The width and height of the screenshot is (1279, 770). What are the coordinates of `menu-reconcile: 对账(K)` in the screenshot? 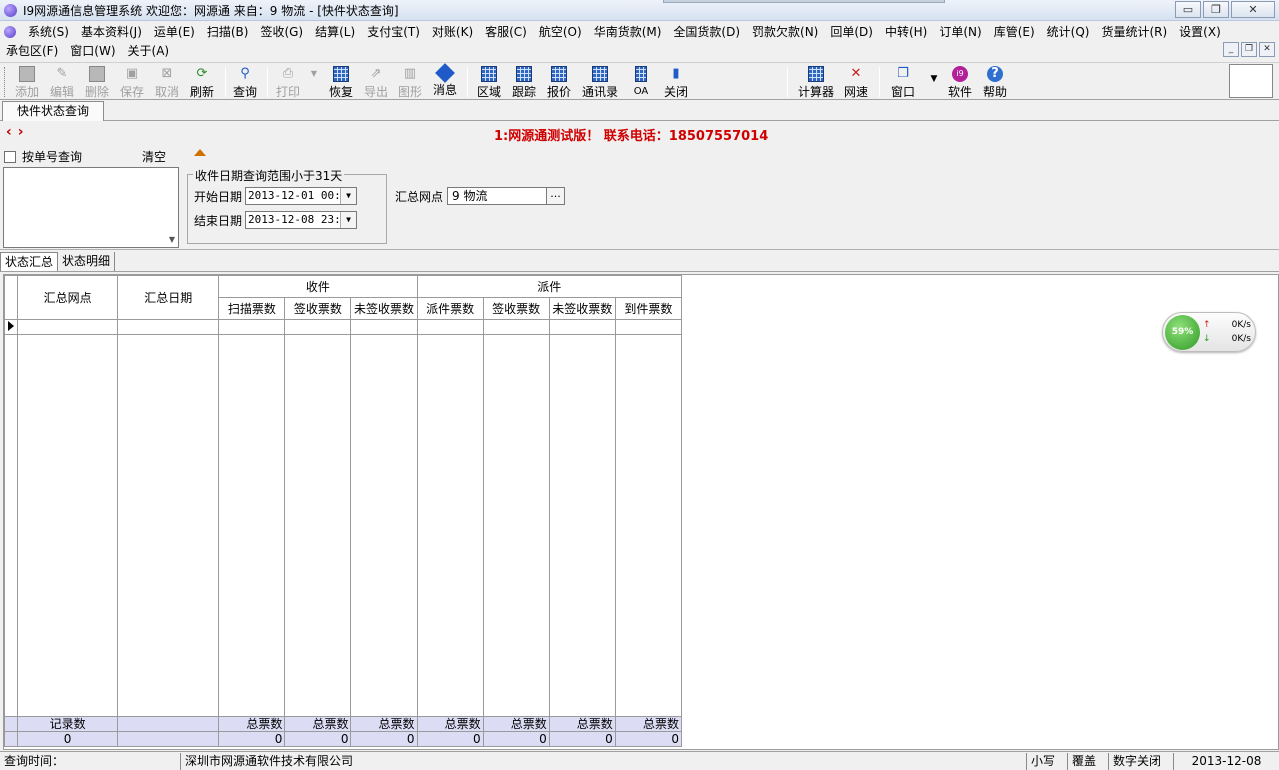 It's located at (452, 31).